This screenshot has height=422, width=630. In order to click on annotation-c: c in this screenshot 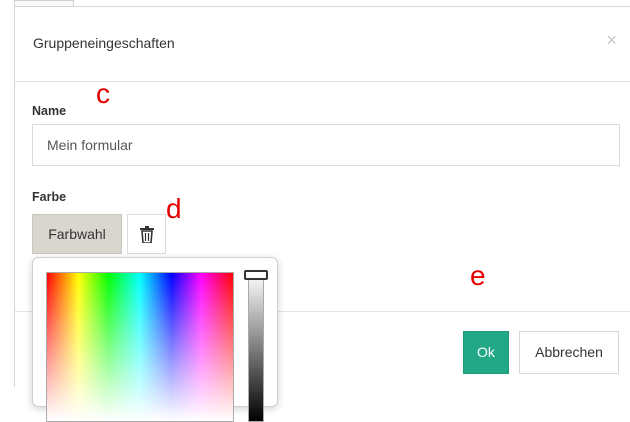, I will do `click(103, 93)`.